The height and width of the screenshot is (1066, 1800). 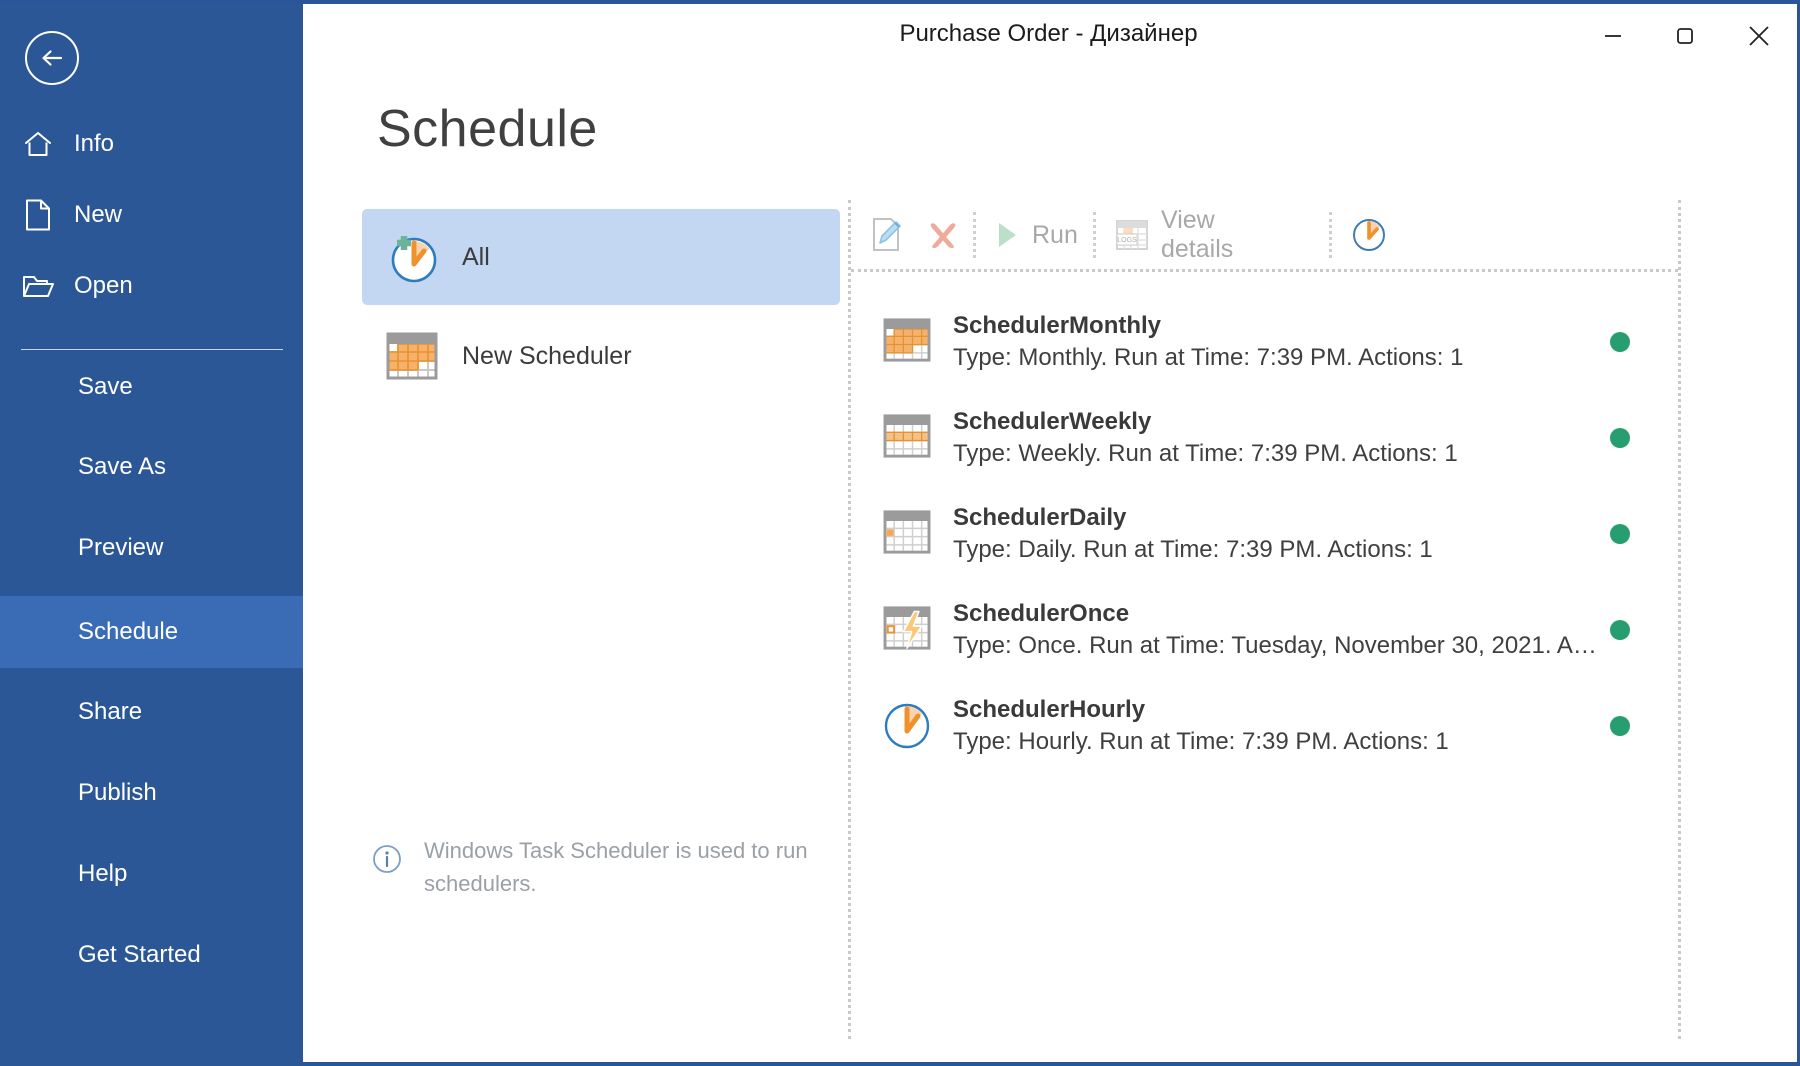 I want to click on sidebar-item-label: Info, so click(x=94, y=143).